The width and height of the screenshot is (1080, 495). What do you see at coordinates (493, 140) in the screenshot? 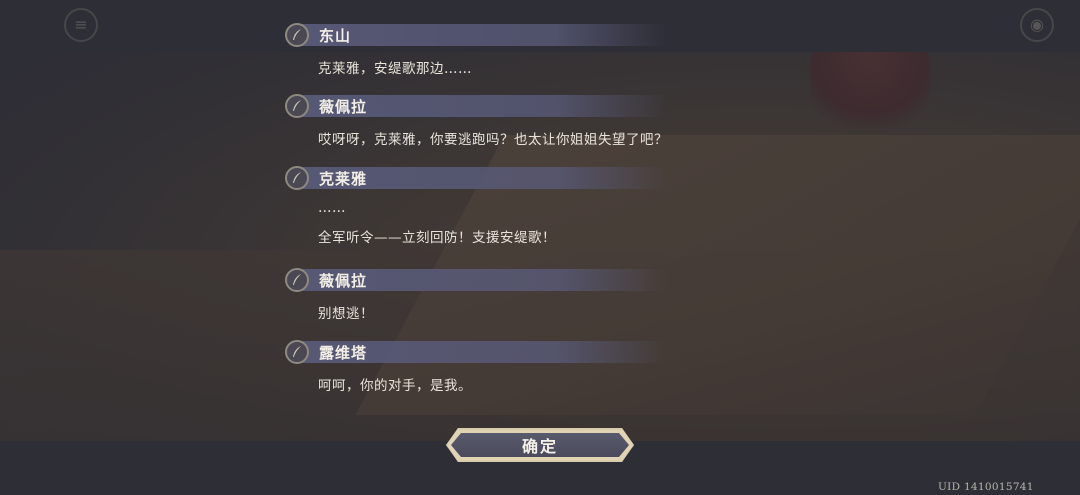
I see `dialogue-line: 哎呀呀，克莱雅，你要逃跑吗？也太让你姐姐失望了吧？` at bounding box center [493, 140].